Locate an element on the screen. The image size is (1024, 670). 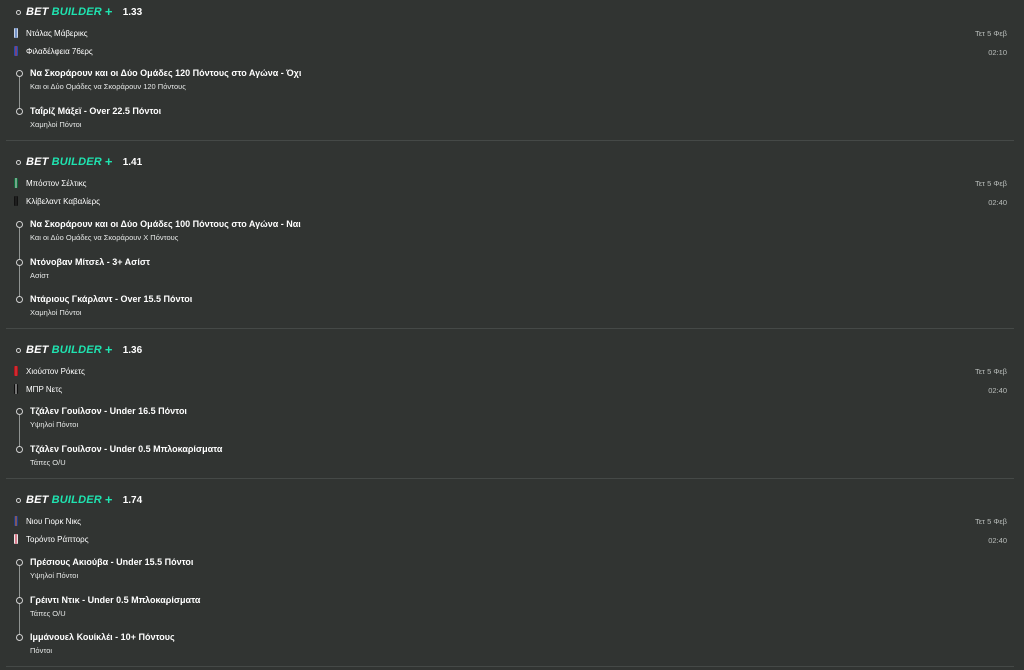
bet-builder-header: BET BUILDER + 1.33 is located at coordinates (79, 12).